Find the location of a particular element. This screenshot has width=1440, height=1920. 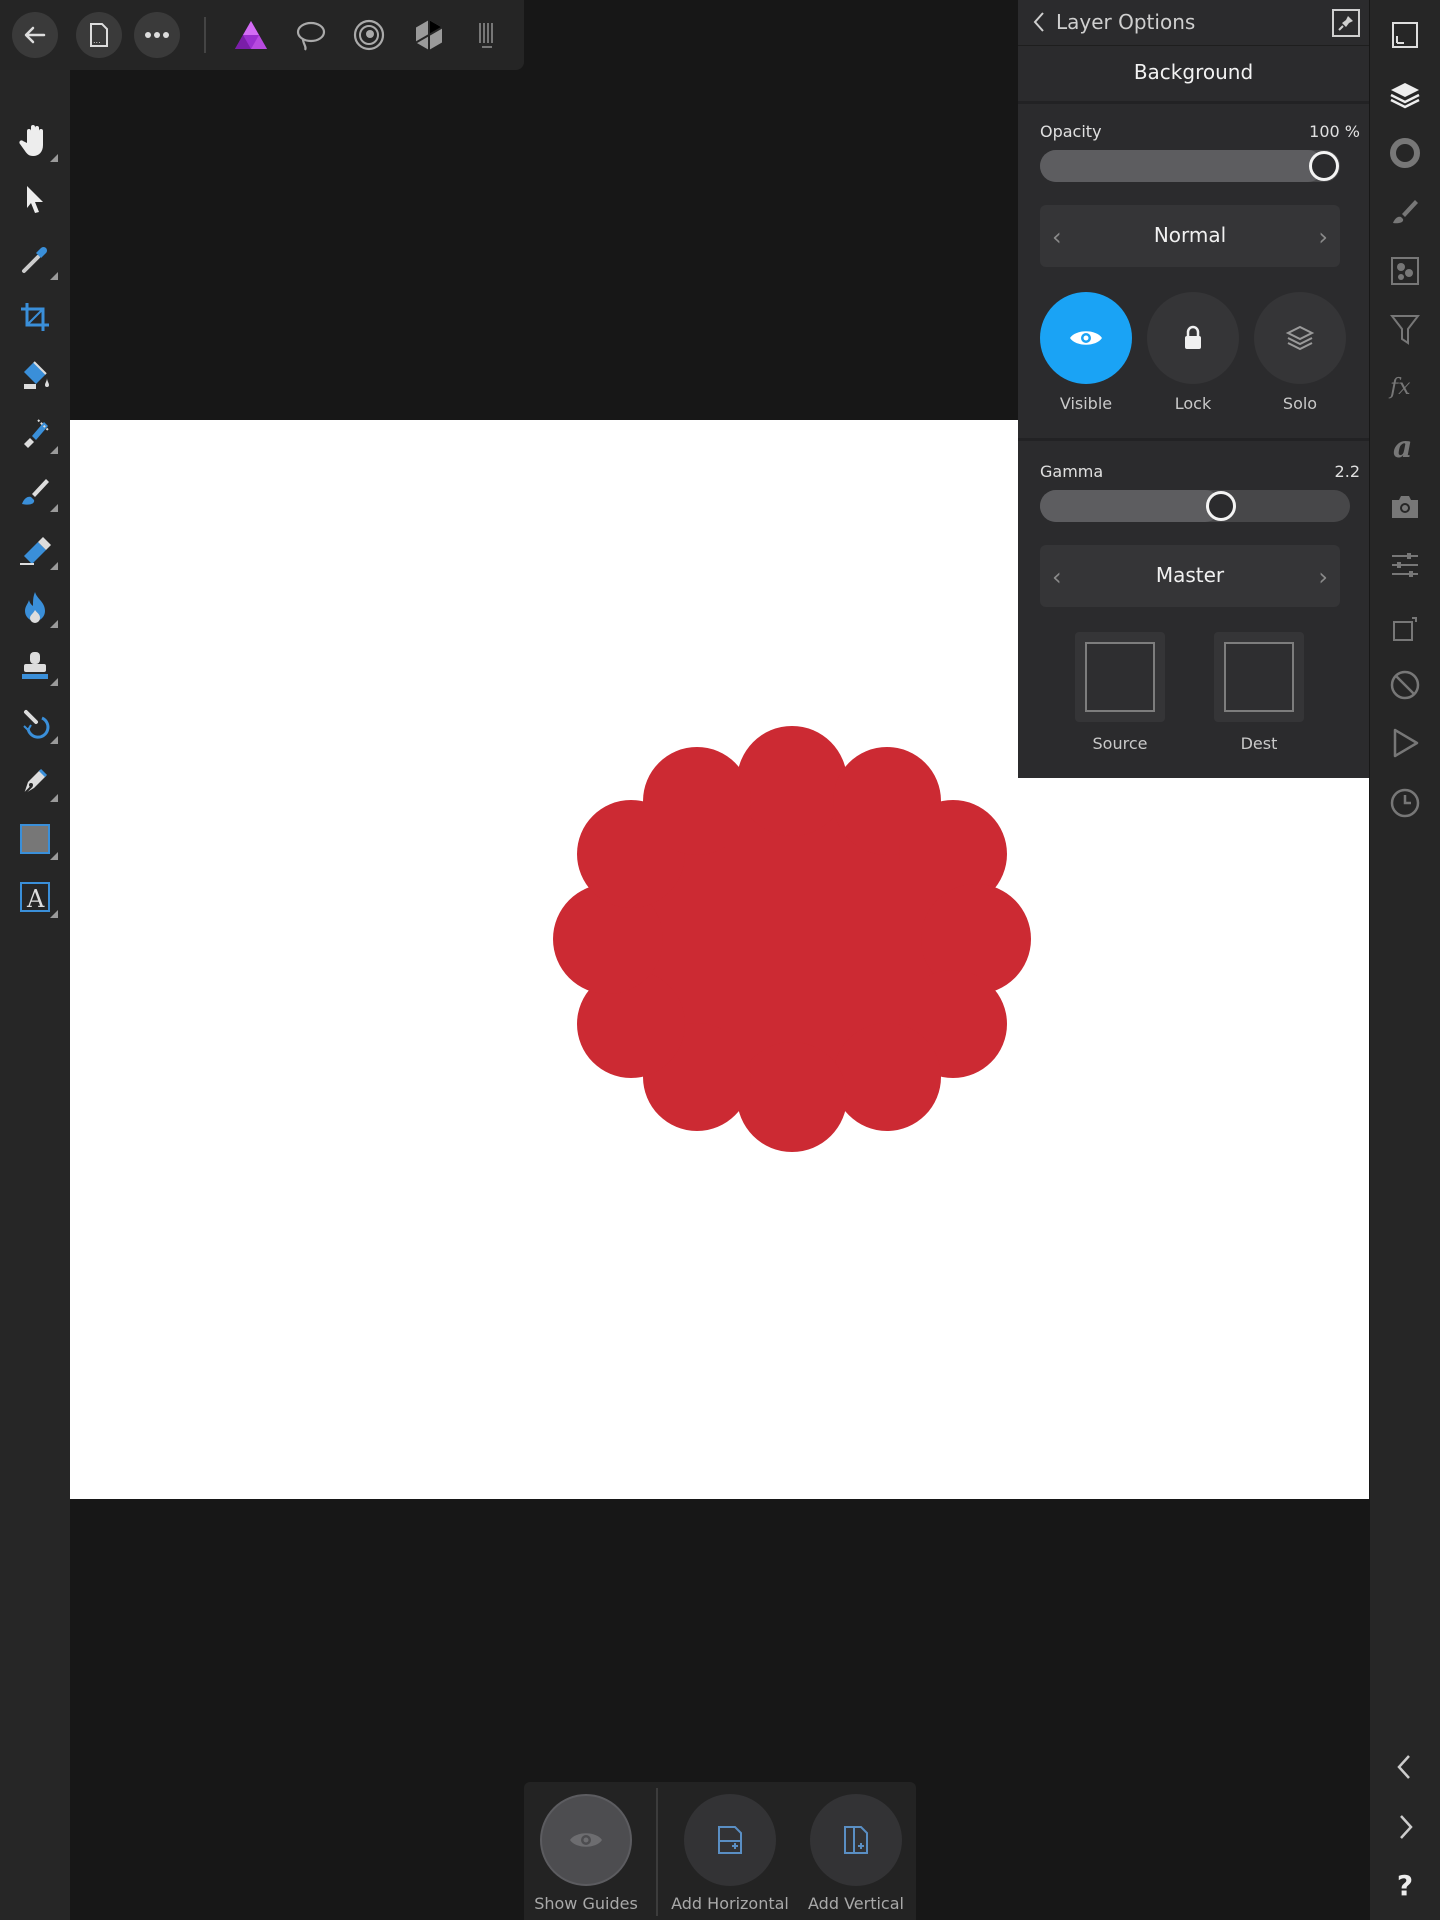

show-guides-button is located at coordinates (586, 1840).